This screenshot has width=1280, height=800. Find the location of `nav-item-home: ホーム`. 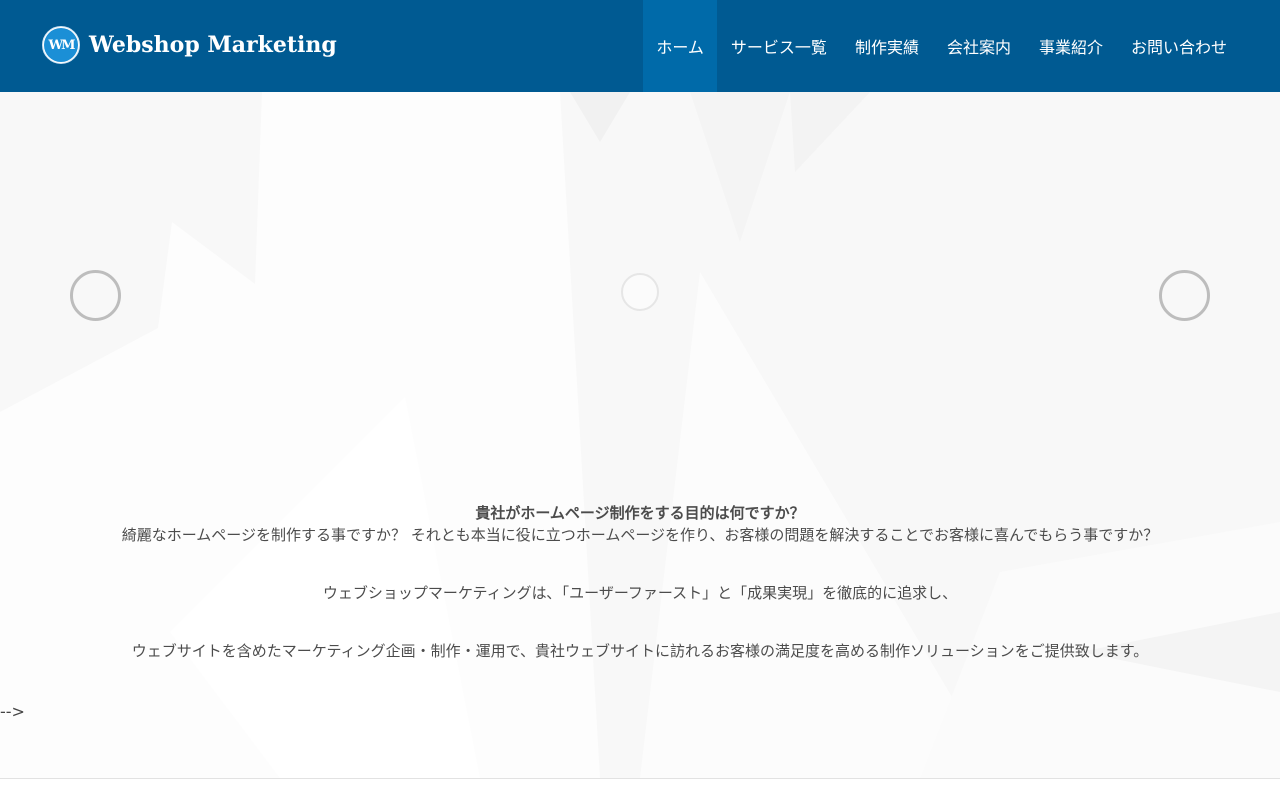

nav-item-home: ホーム is located at coordinates (680, 46).